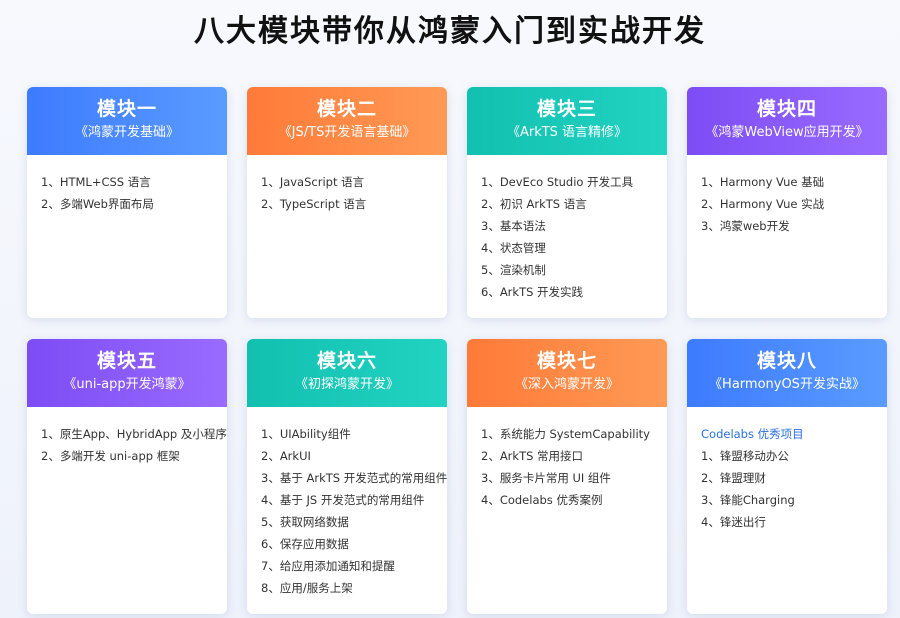 This screenshot has height=618, width=900. What do you see at coordinates (346, 384) in the screenshot?
I see `module-subtitle: 《初探鸿蒙开发》` at bounding box center [346, 384].